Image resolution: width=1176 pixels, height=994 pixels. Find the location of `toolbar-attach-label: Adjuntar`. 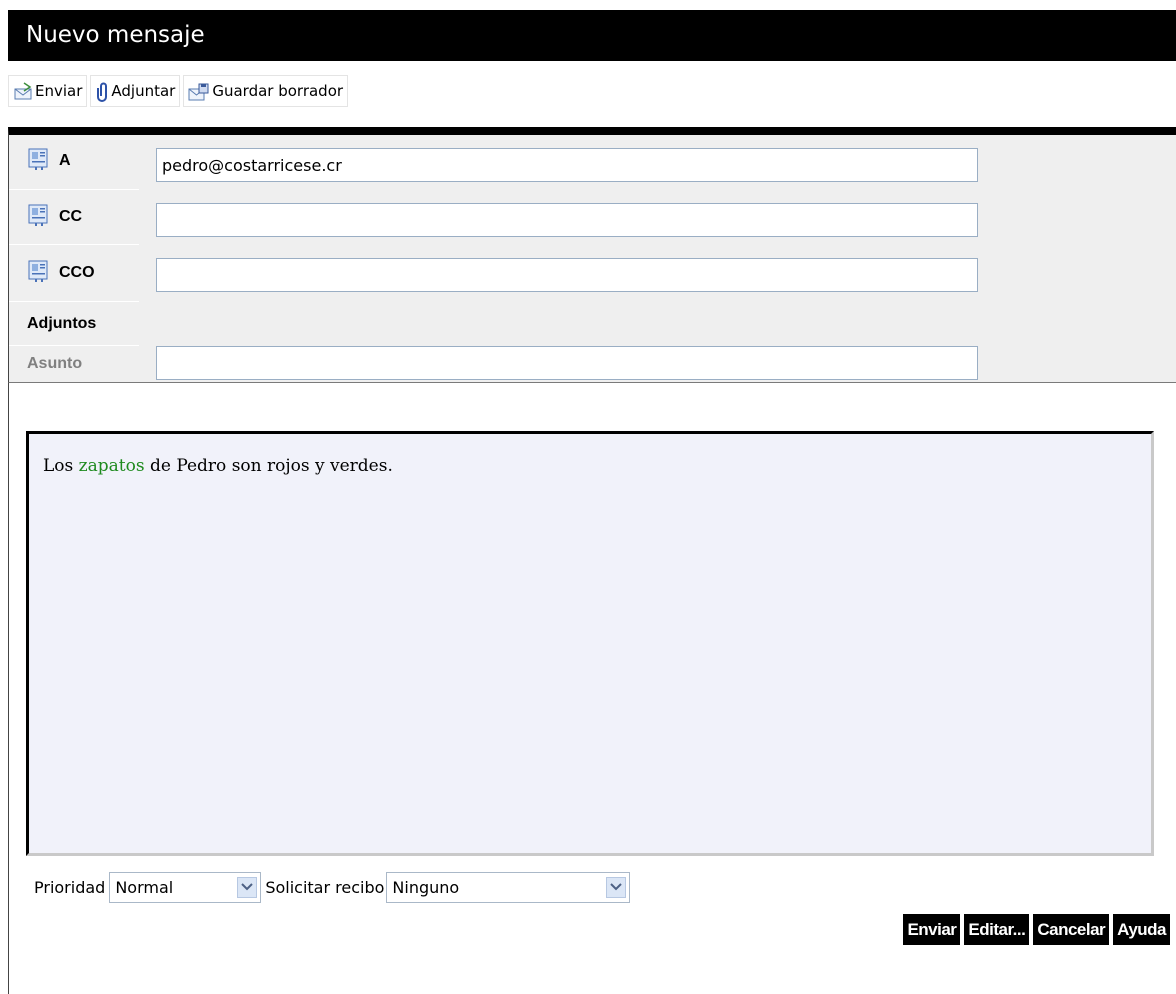

toolbar-attach-label: Adjuntar is located at coordinates (143, 91).